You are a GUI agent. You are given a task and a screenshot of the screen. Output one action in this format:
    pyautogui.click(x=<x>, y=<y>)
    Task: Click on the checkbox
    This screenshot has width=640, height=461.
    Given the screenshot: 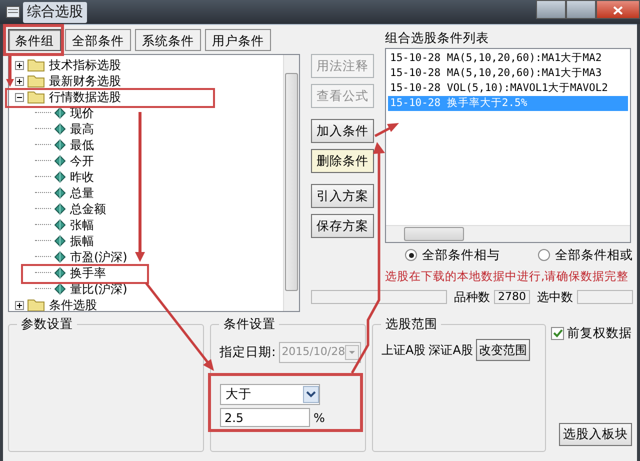 What is the action you would take?
    pyautogui.click(x=557, y=333)
    